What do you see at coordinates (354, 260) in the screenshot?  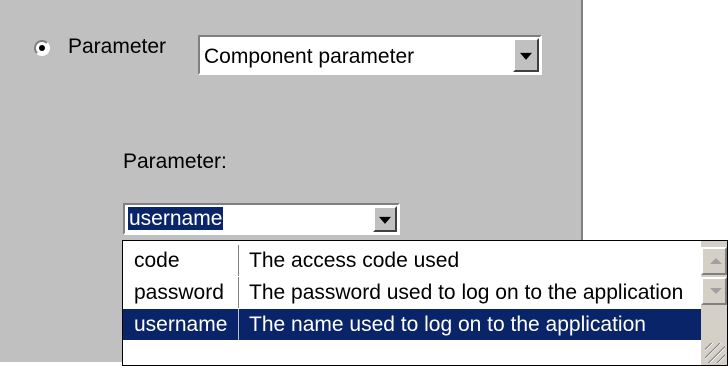 I see `item-description: The access code used` at bounding box center [354, 260].